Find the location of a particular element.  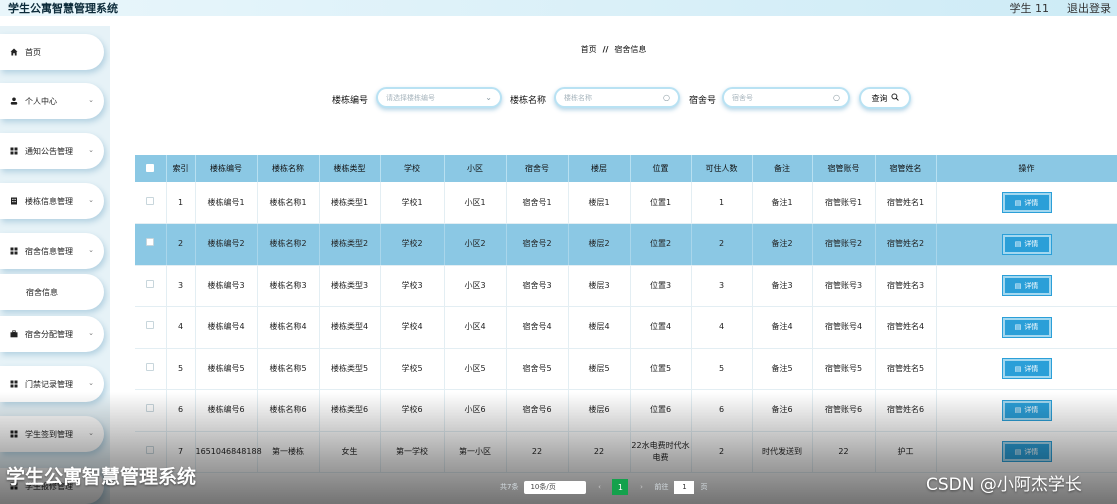

table-cell: 学校1 is located at coordinates (412, 203).